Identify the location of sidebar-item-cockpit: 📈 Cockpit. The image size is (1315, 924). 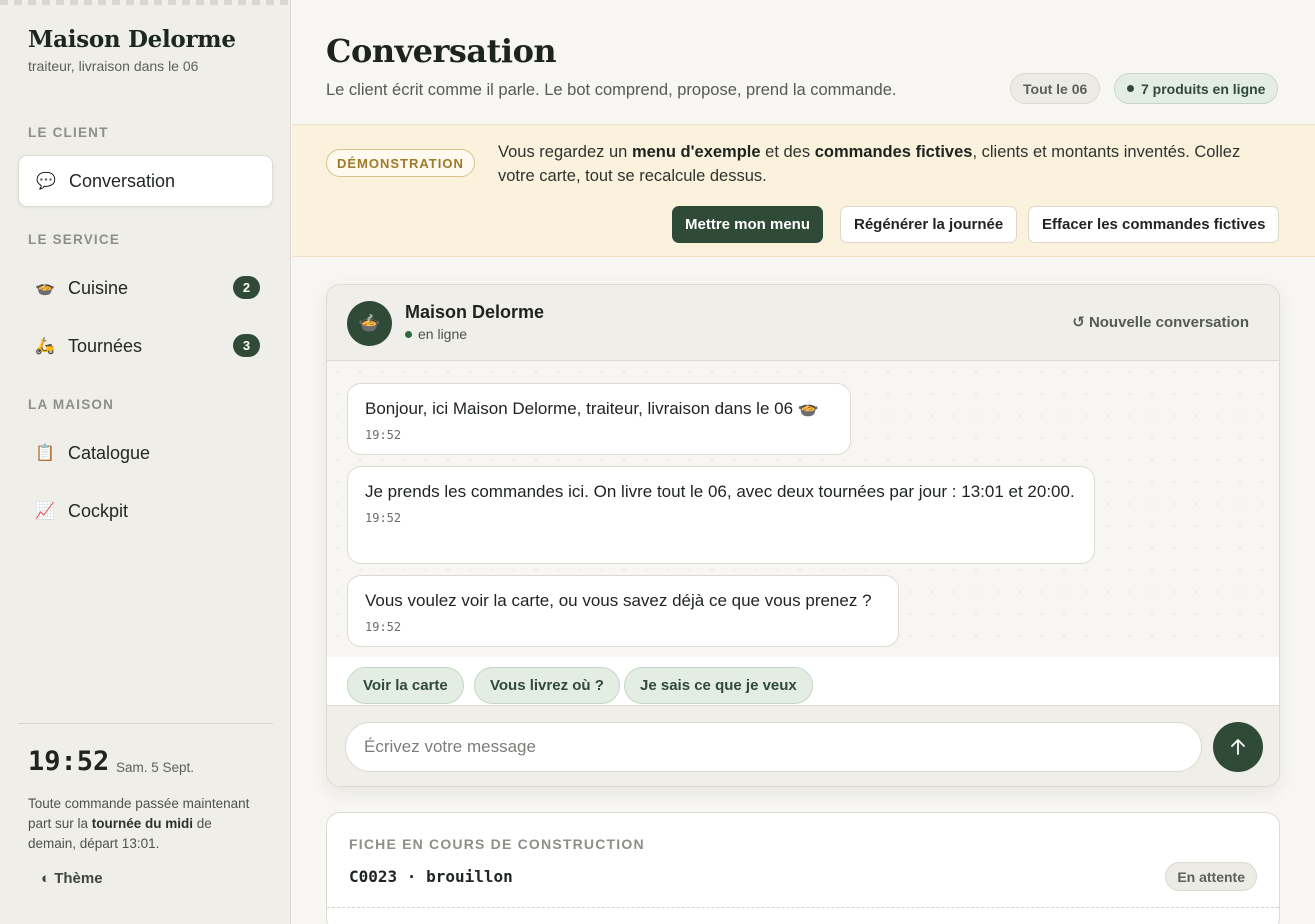
(145, 511).